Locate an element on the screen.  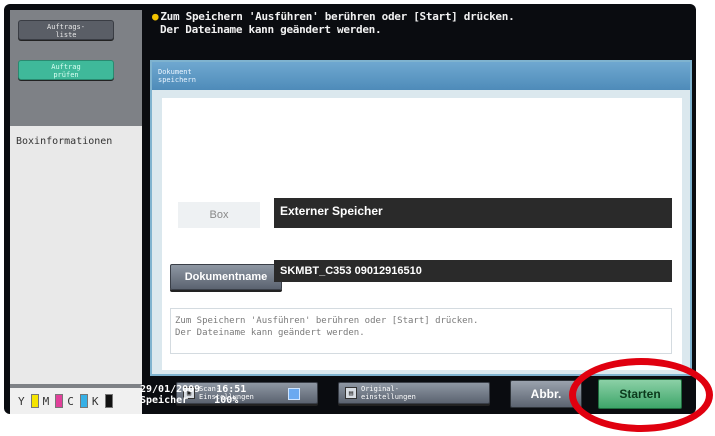
original-settings-icon: ▤ is located at coordinates (351, 393).